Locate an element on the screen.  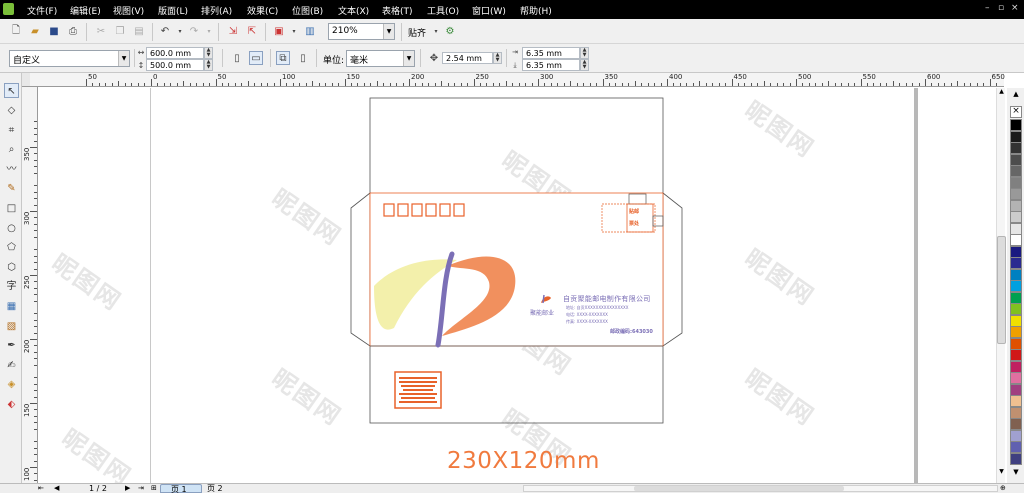
nudge-distance-field: 2.54 mm is located at coordinates (467, 58).